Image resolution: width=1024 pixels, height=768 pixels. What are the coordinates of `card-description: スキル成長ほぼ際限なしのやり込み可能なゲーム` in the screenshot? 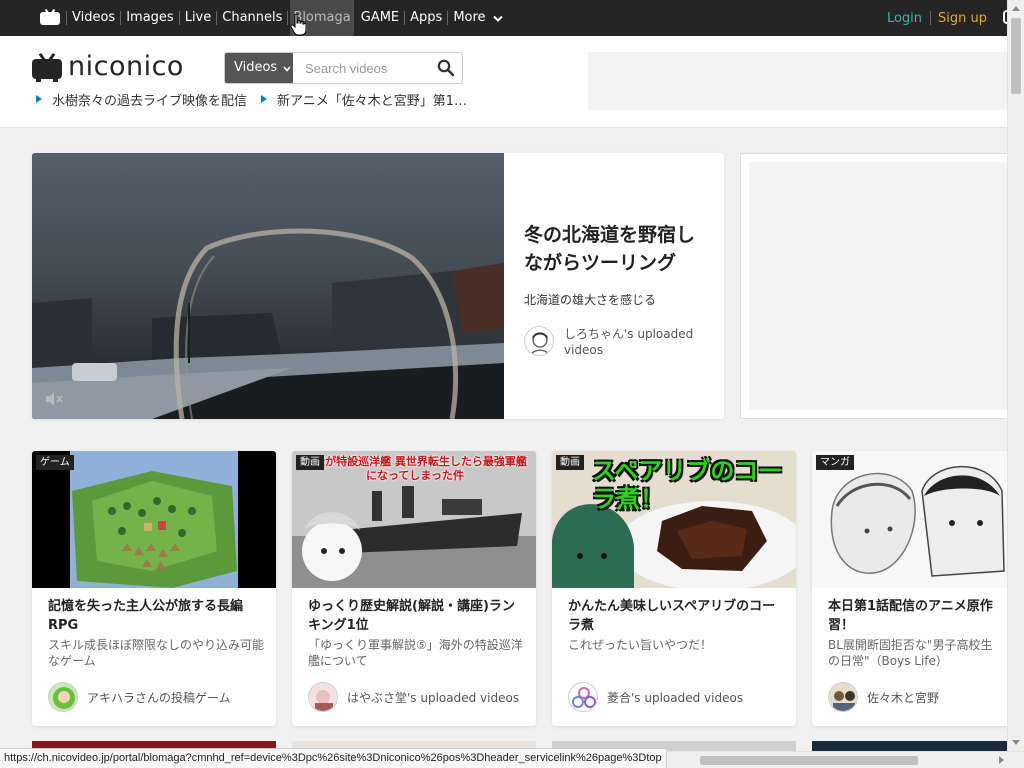 It's located at (156, 653).